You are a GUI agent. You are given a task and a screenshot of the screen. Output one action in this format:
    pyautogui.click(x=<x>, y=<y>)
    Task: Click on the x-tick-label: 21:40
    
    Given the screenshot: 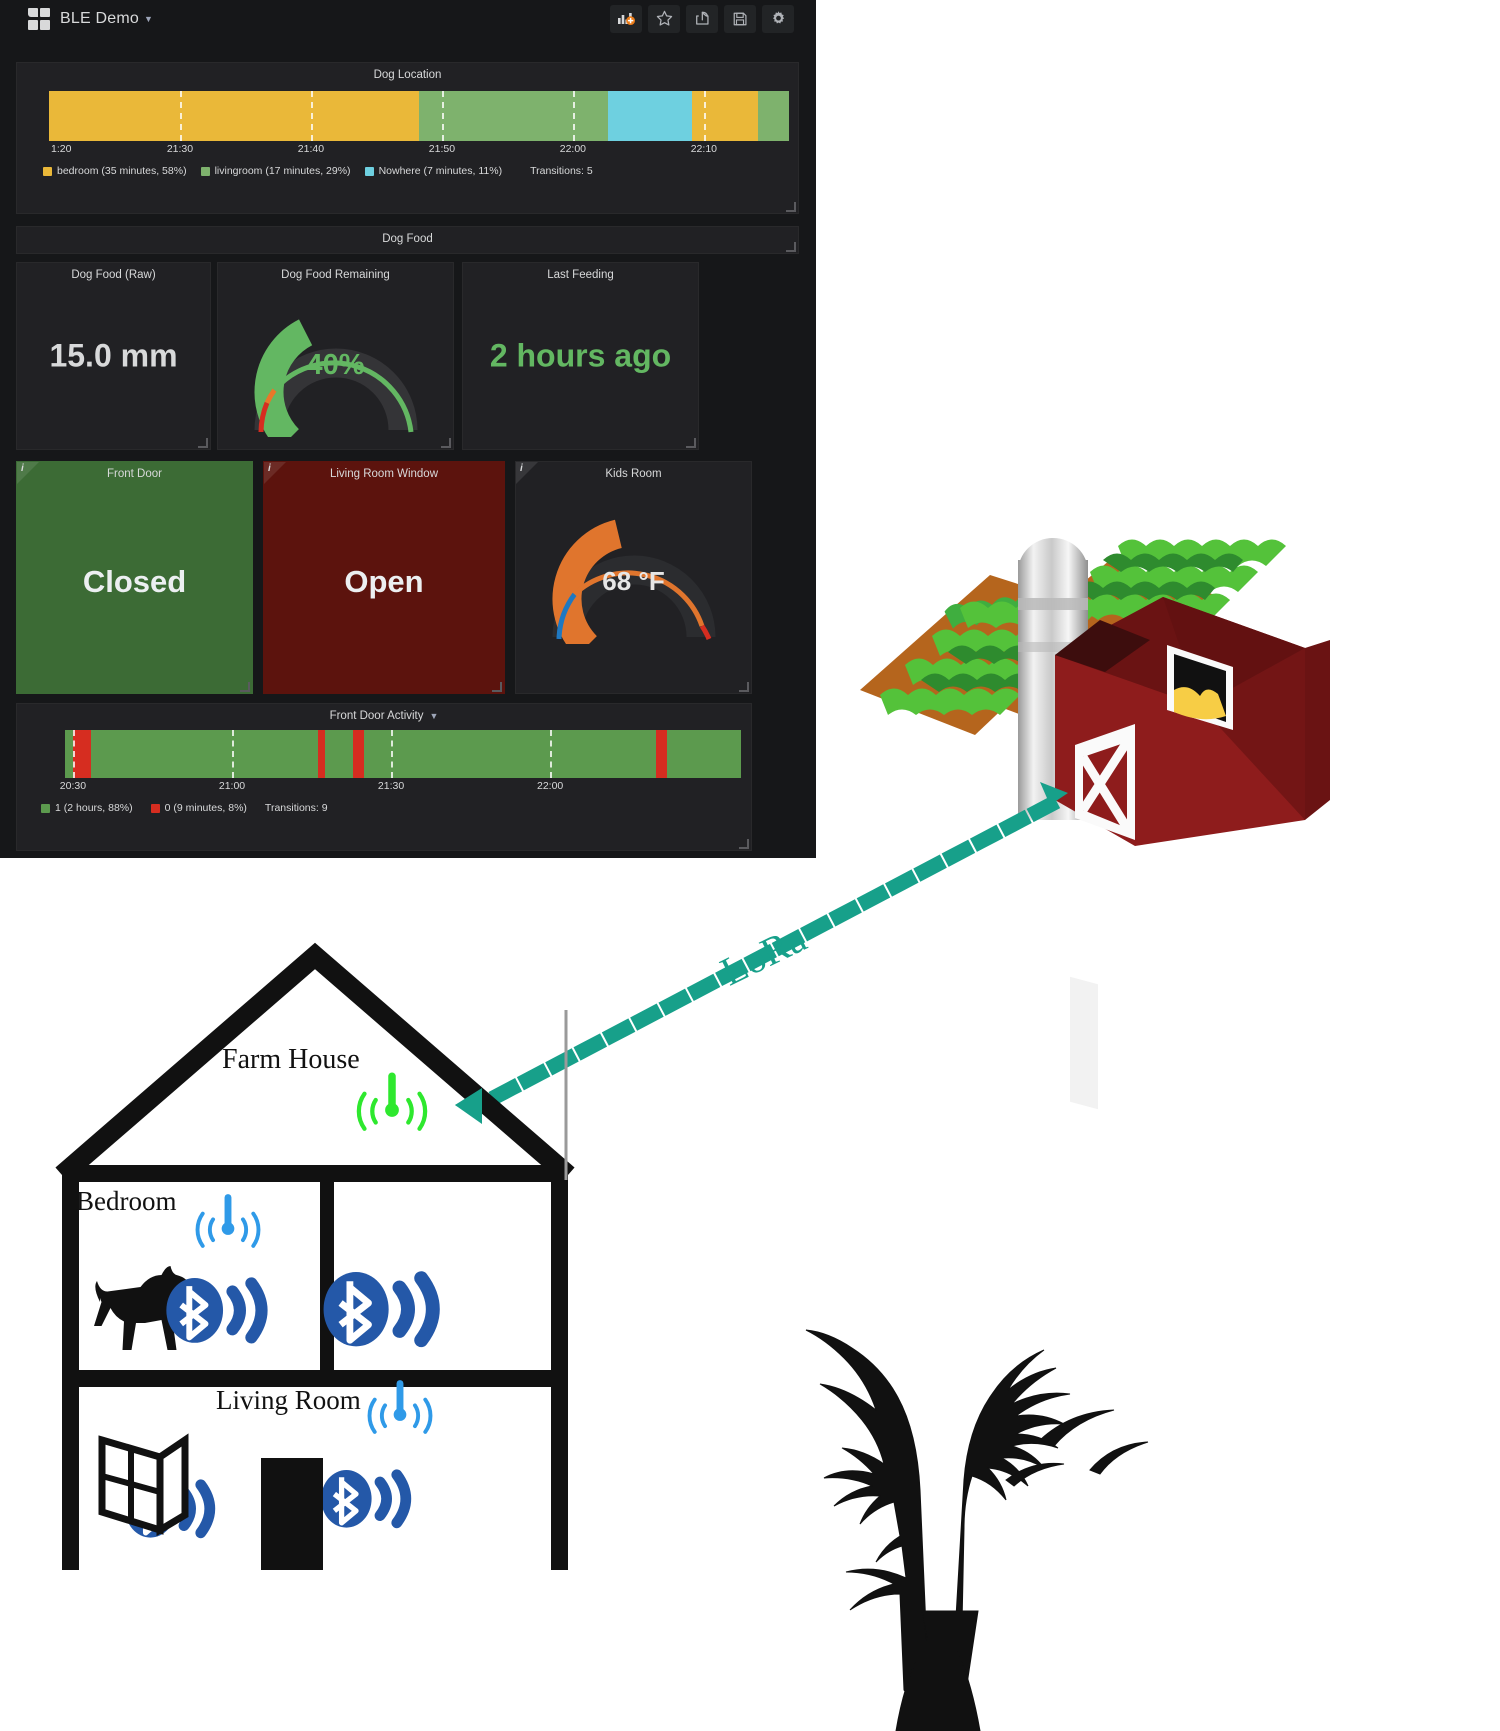 What is the action you would take?
    pyautogui.click(x=311, y=149)
    